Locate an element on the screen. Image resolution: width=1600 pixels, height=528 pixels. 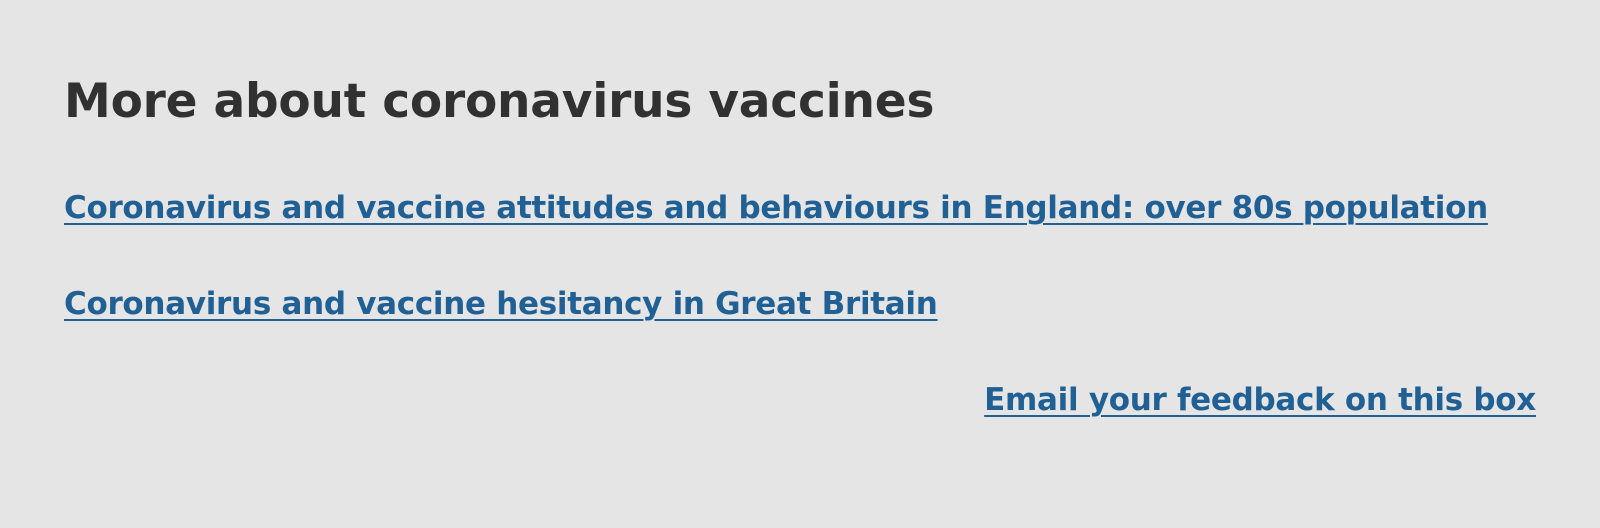
email-feedback-link: Email your feedback on this box is located at coordinates (1260, 400).